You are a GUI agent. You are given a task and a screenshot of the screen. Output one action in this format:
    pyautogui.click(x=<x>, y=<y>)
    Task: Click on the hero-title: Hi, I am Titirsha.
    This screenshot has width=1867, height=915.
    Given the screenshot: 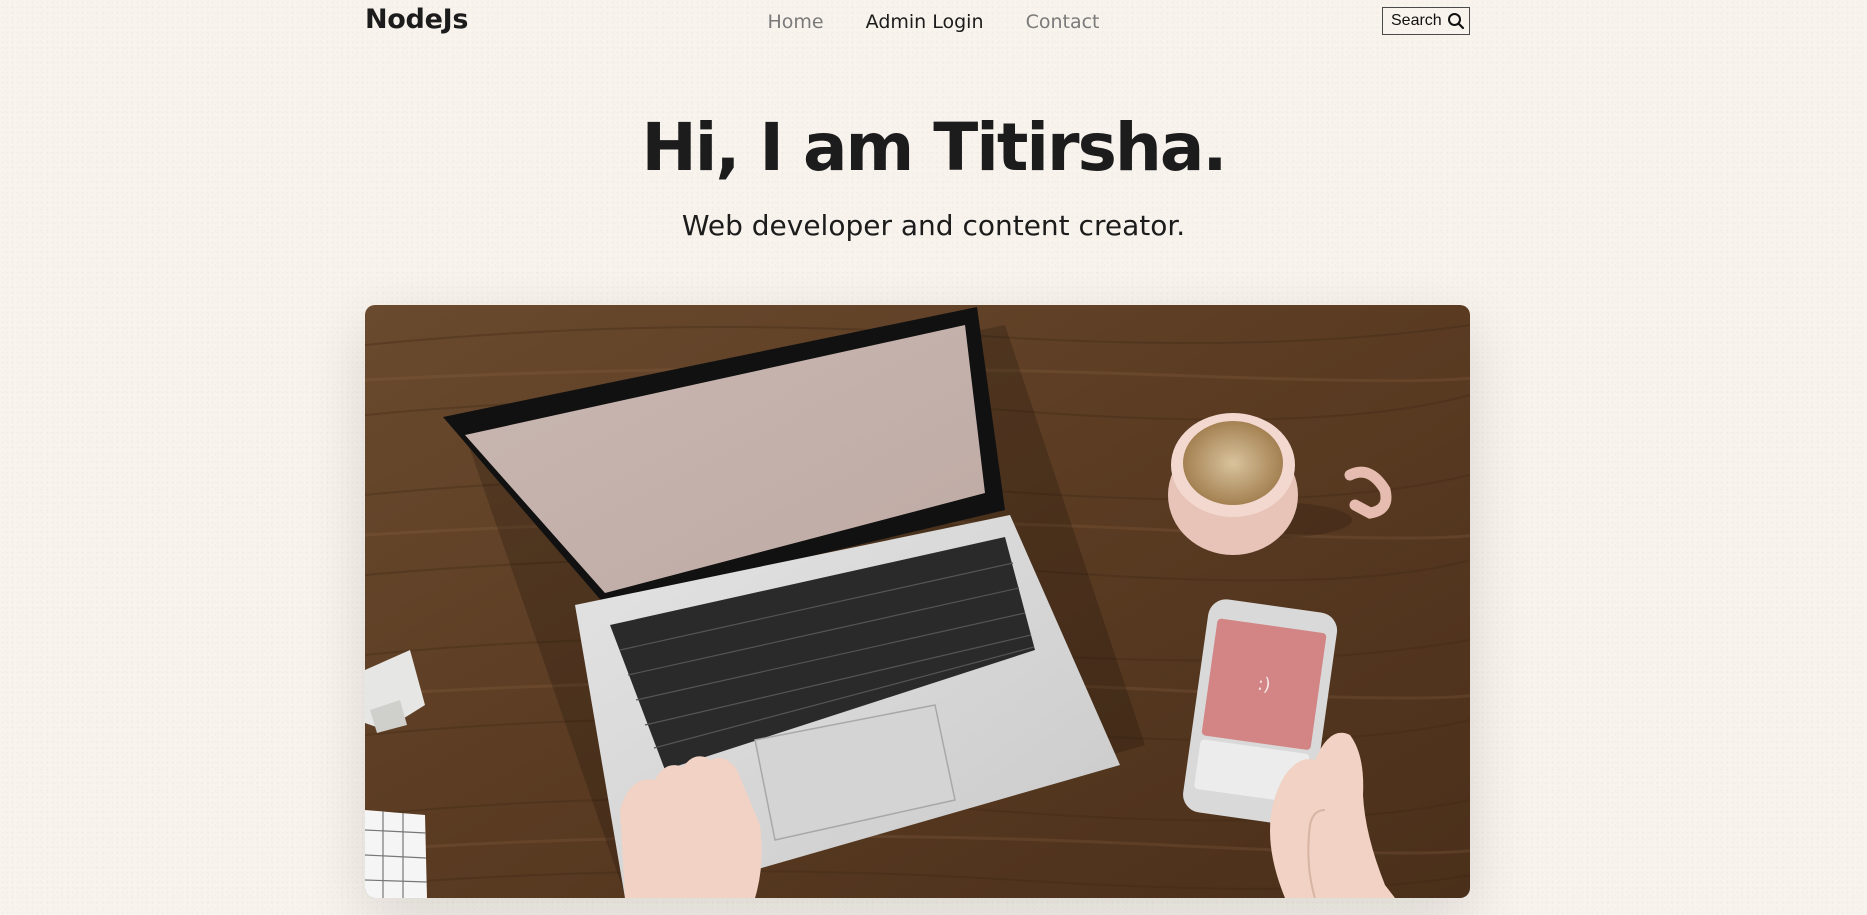 What is the action you would take?
    pyautogui.click(x=934, y=147)
    